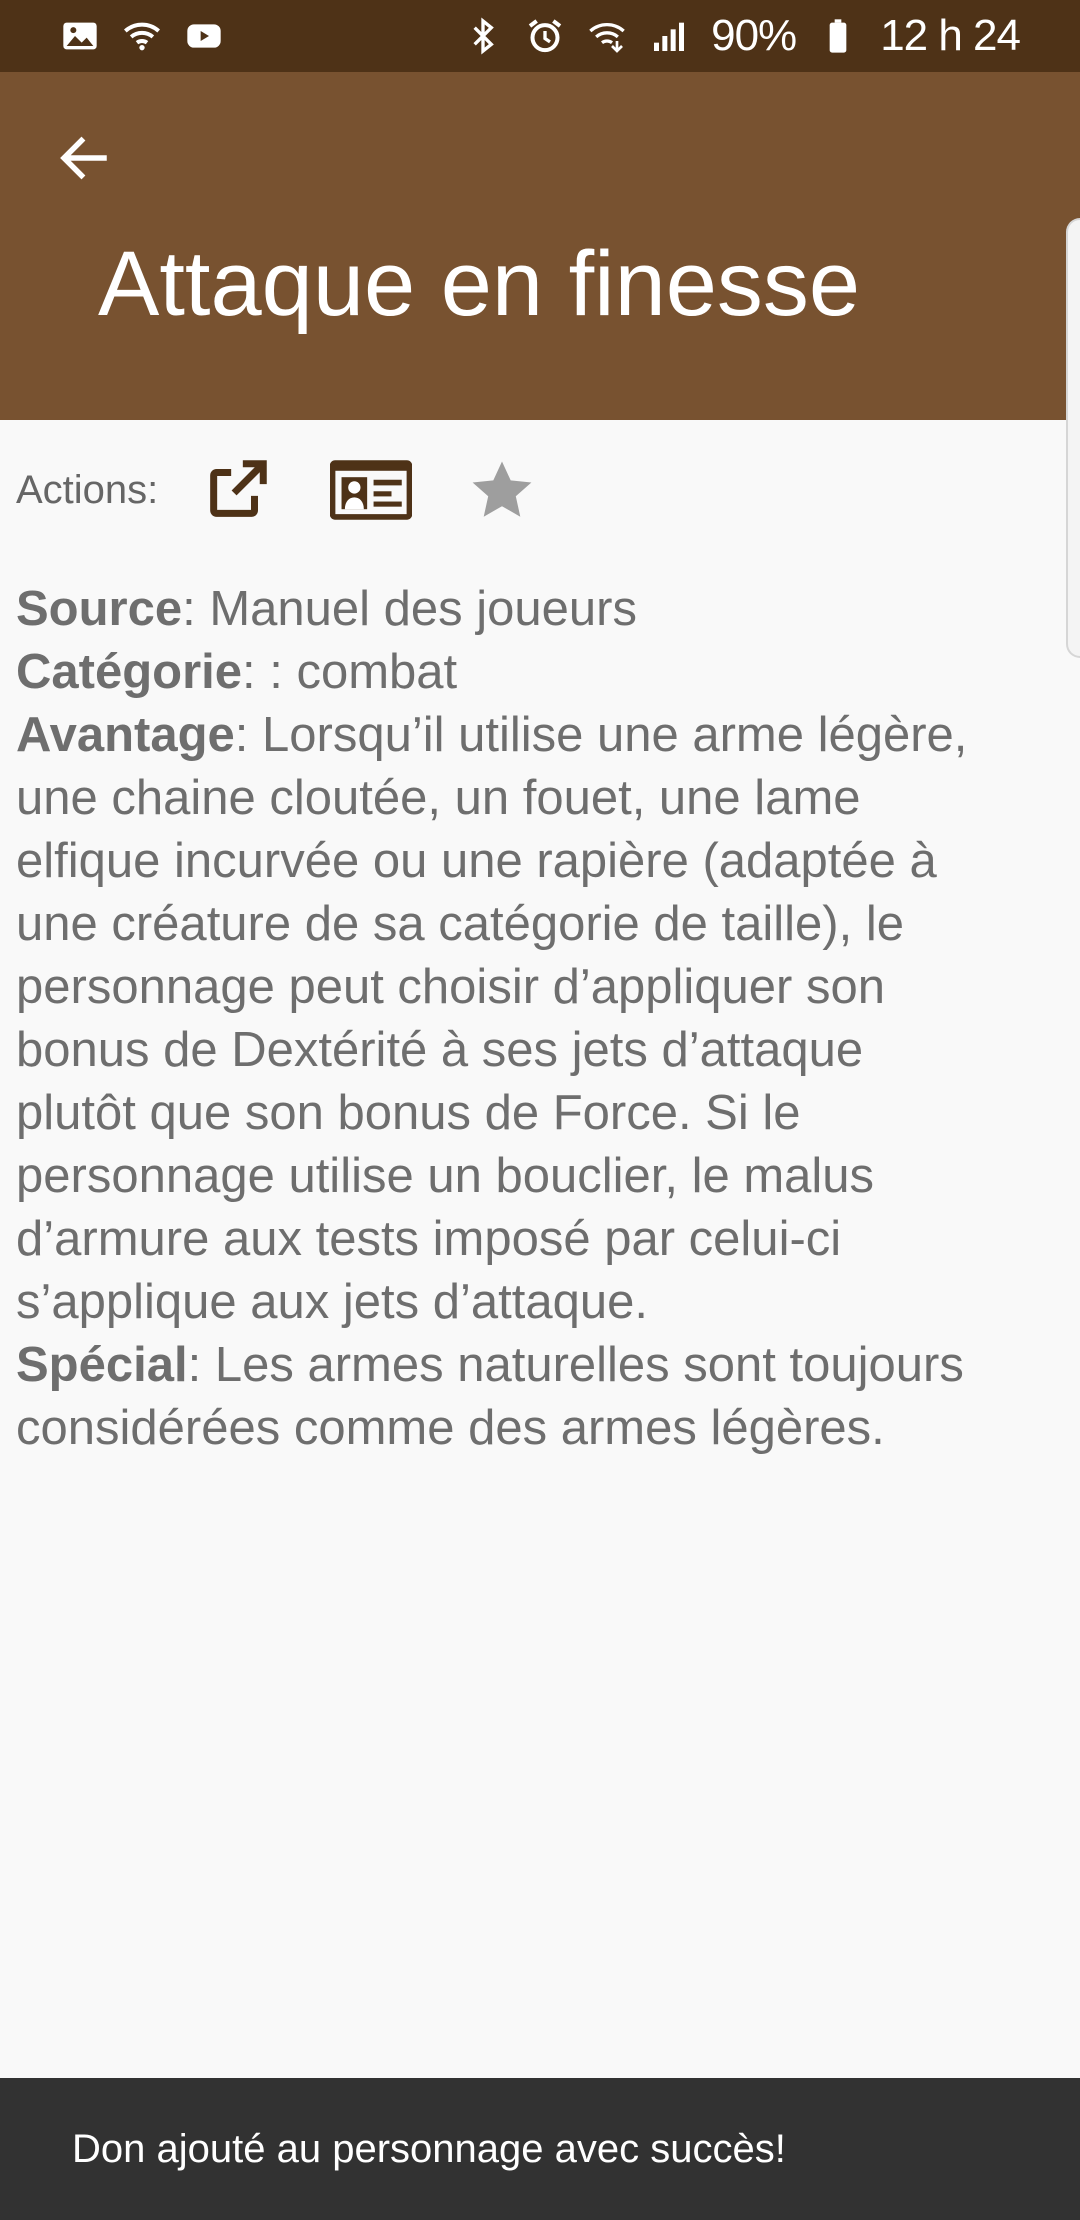 This screenshot has width=1080, height=2220. What do you see at coordinates (450, 1428) in the screenshot?
I see `special-text: considérées comme des armes légères.` at bounding box center [450, 1428].